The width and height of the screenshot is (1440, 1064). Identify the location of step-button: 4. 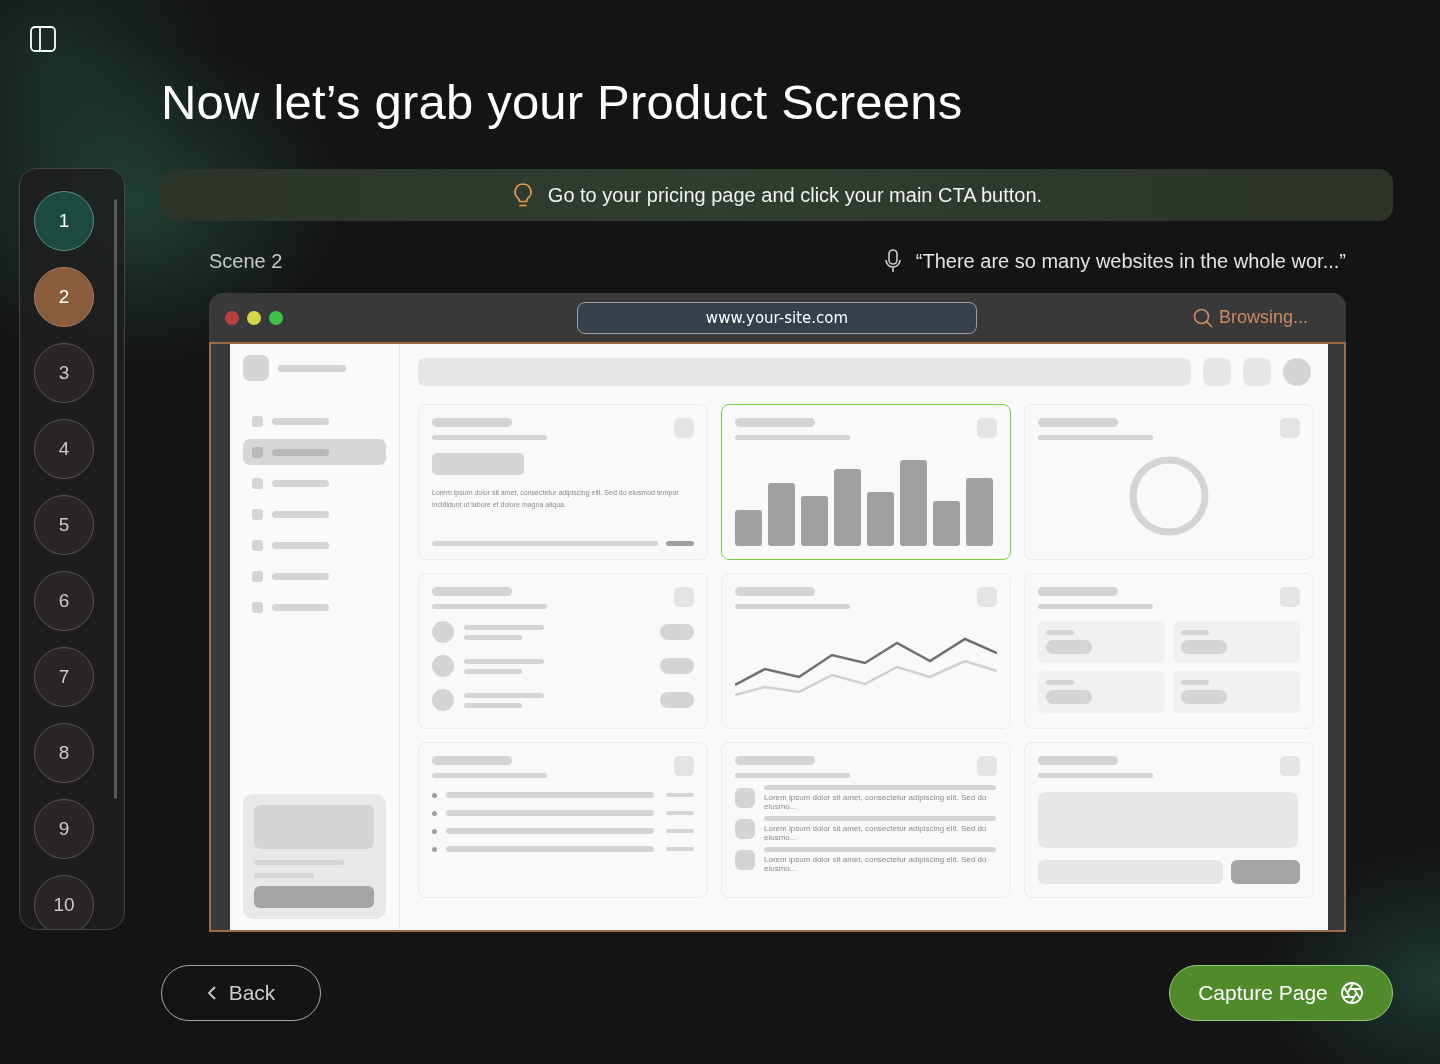
(64, 449).